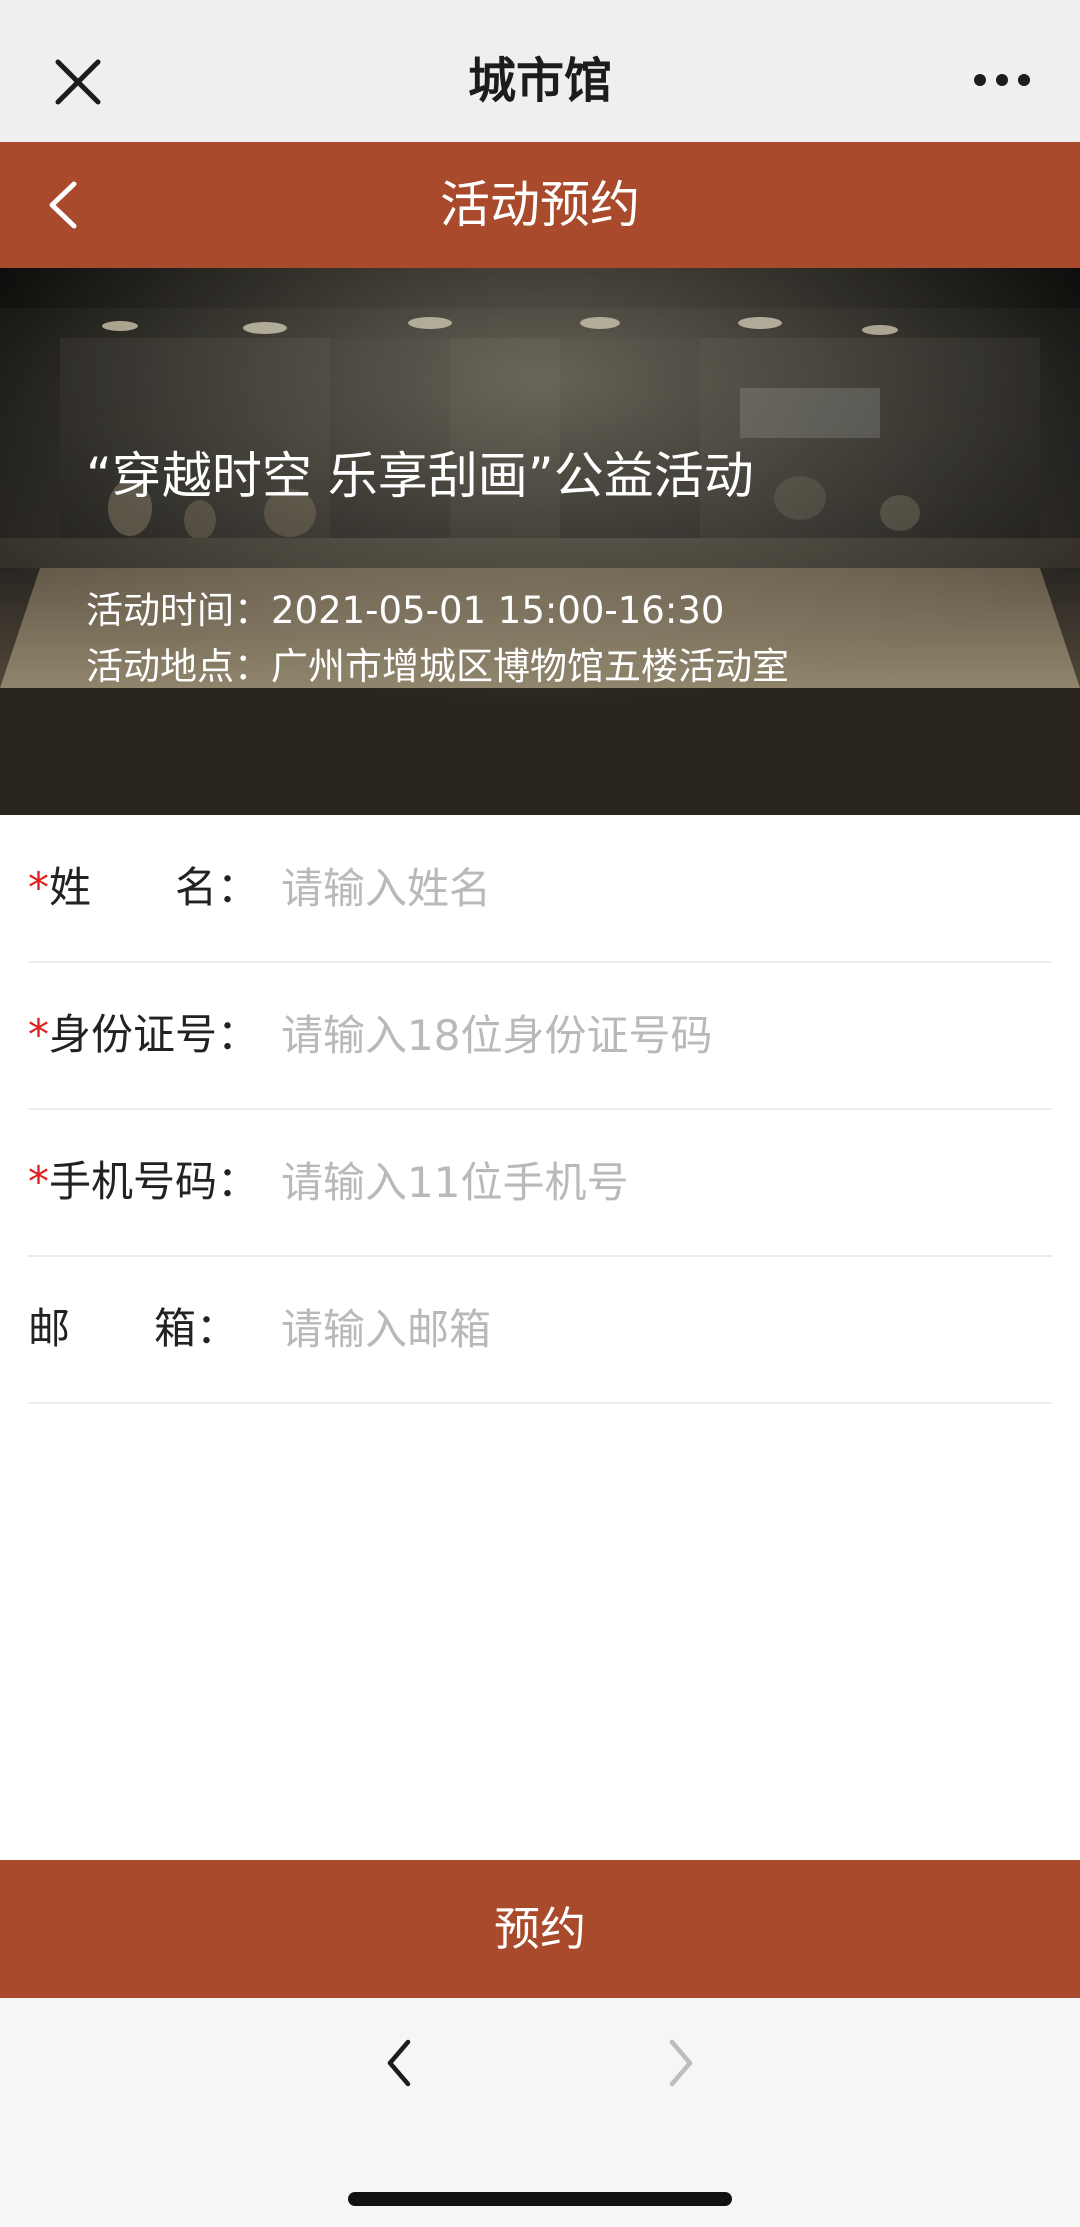 Image resolution: width=1080 pixels, height=2227 pixels. What do you see at coordinates (144, 1181) in the screenshot?
I see `phone-field-label: *手机号码：` at bounding box center [144, 1181].